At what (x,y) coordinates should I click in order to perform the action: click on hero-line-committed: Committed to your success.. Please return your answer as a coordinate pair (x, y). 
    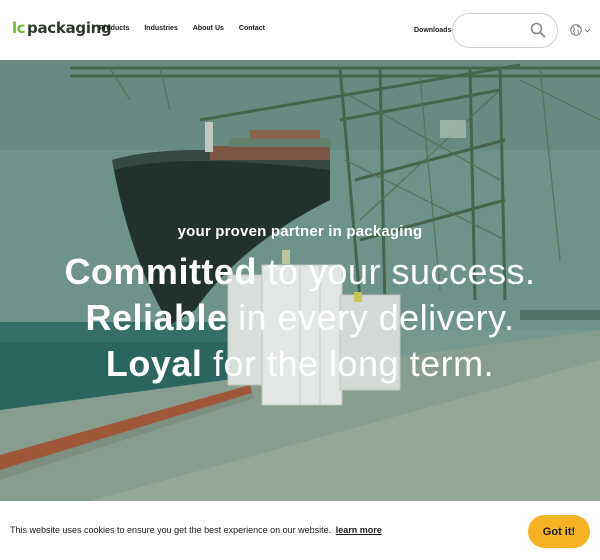
    Looking at the image, I should click on (300, 272).